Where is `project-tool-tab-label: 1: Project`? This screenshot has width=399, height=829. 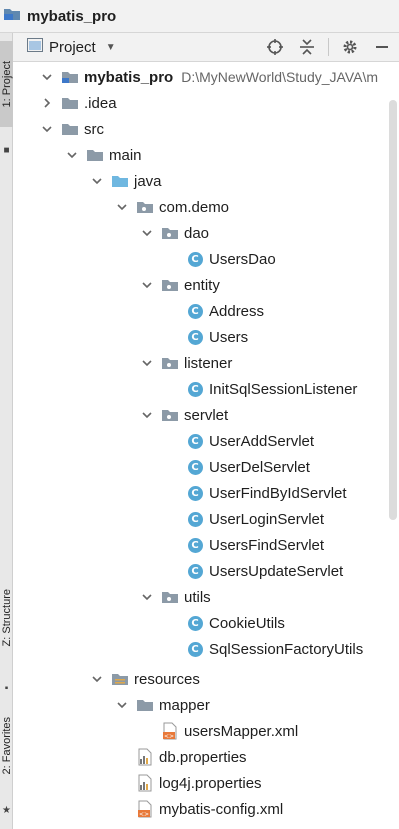
project-tool-tab-label: 1: Project is located at coordinates (6, 84).